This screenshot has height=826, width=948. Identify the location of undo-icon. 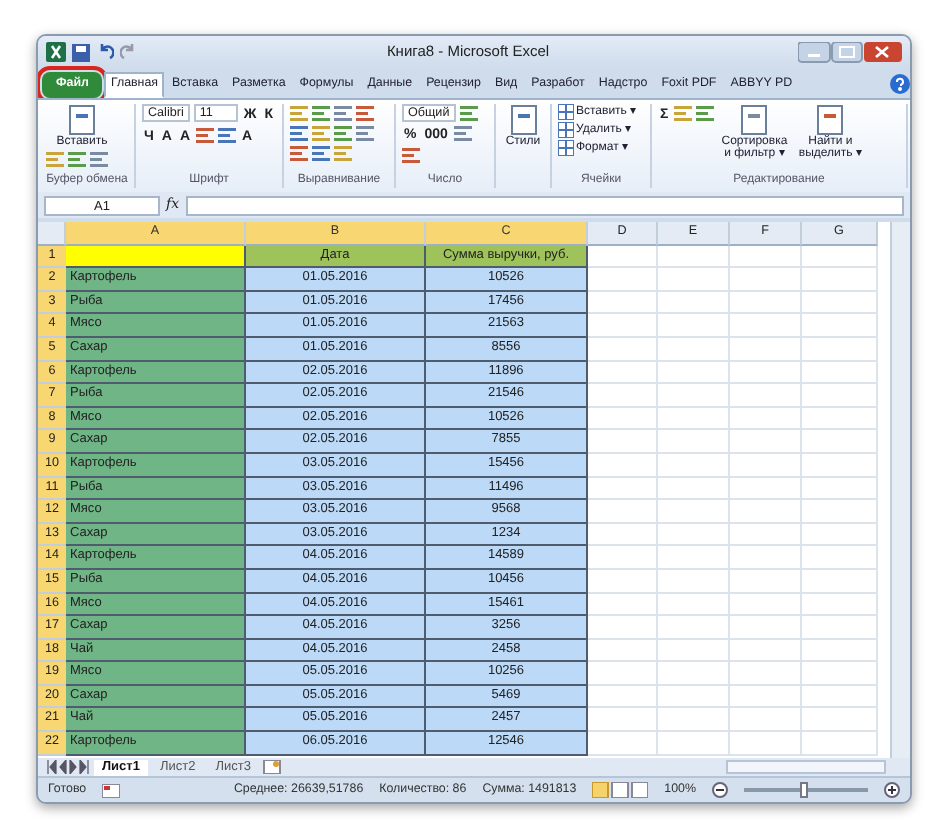
(105, 52).